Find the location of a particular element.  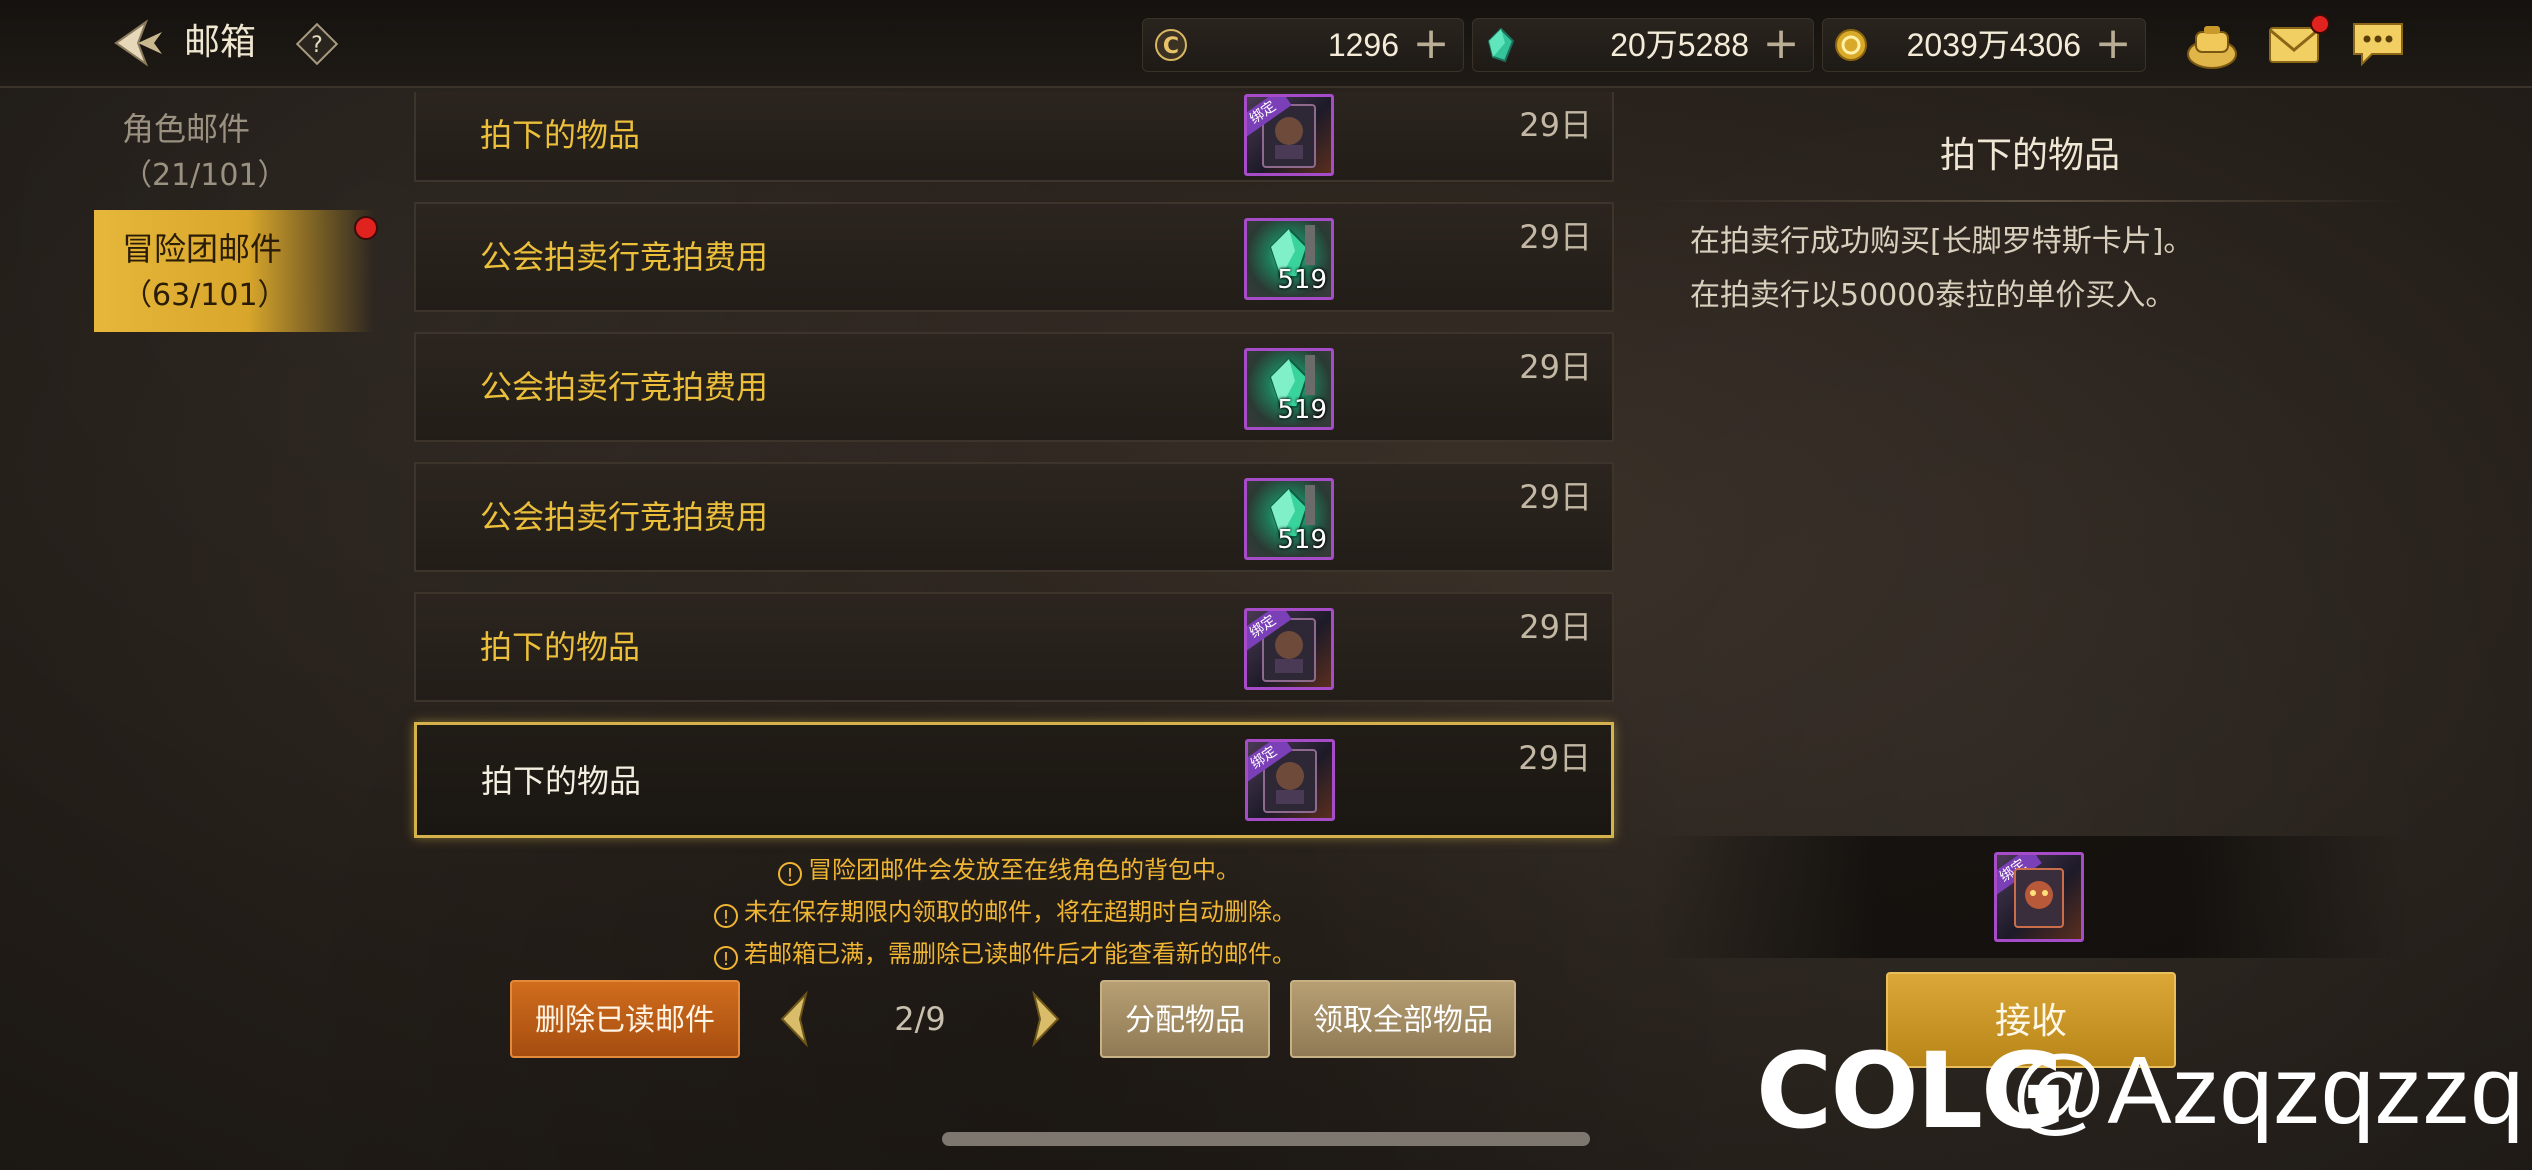

notice-text: 若邮箱已满，需删除已读邮件后才能查看新的邮件。 is located at coordinates (1020, 954).